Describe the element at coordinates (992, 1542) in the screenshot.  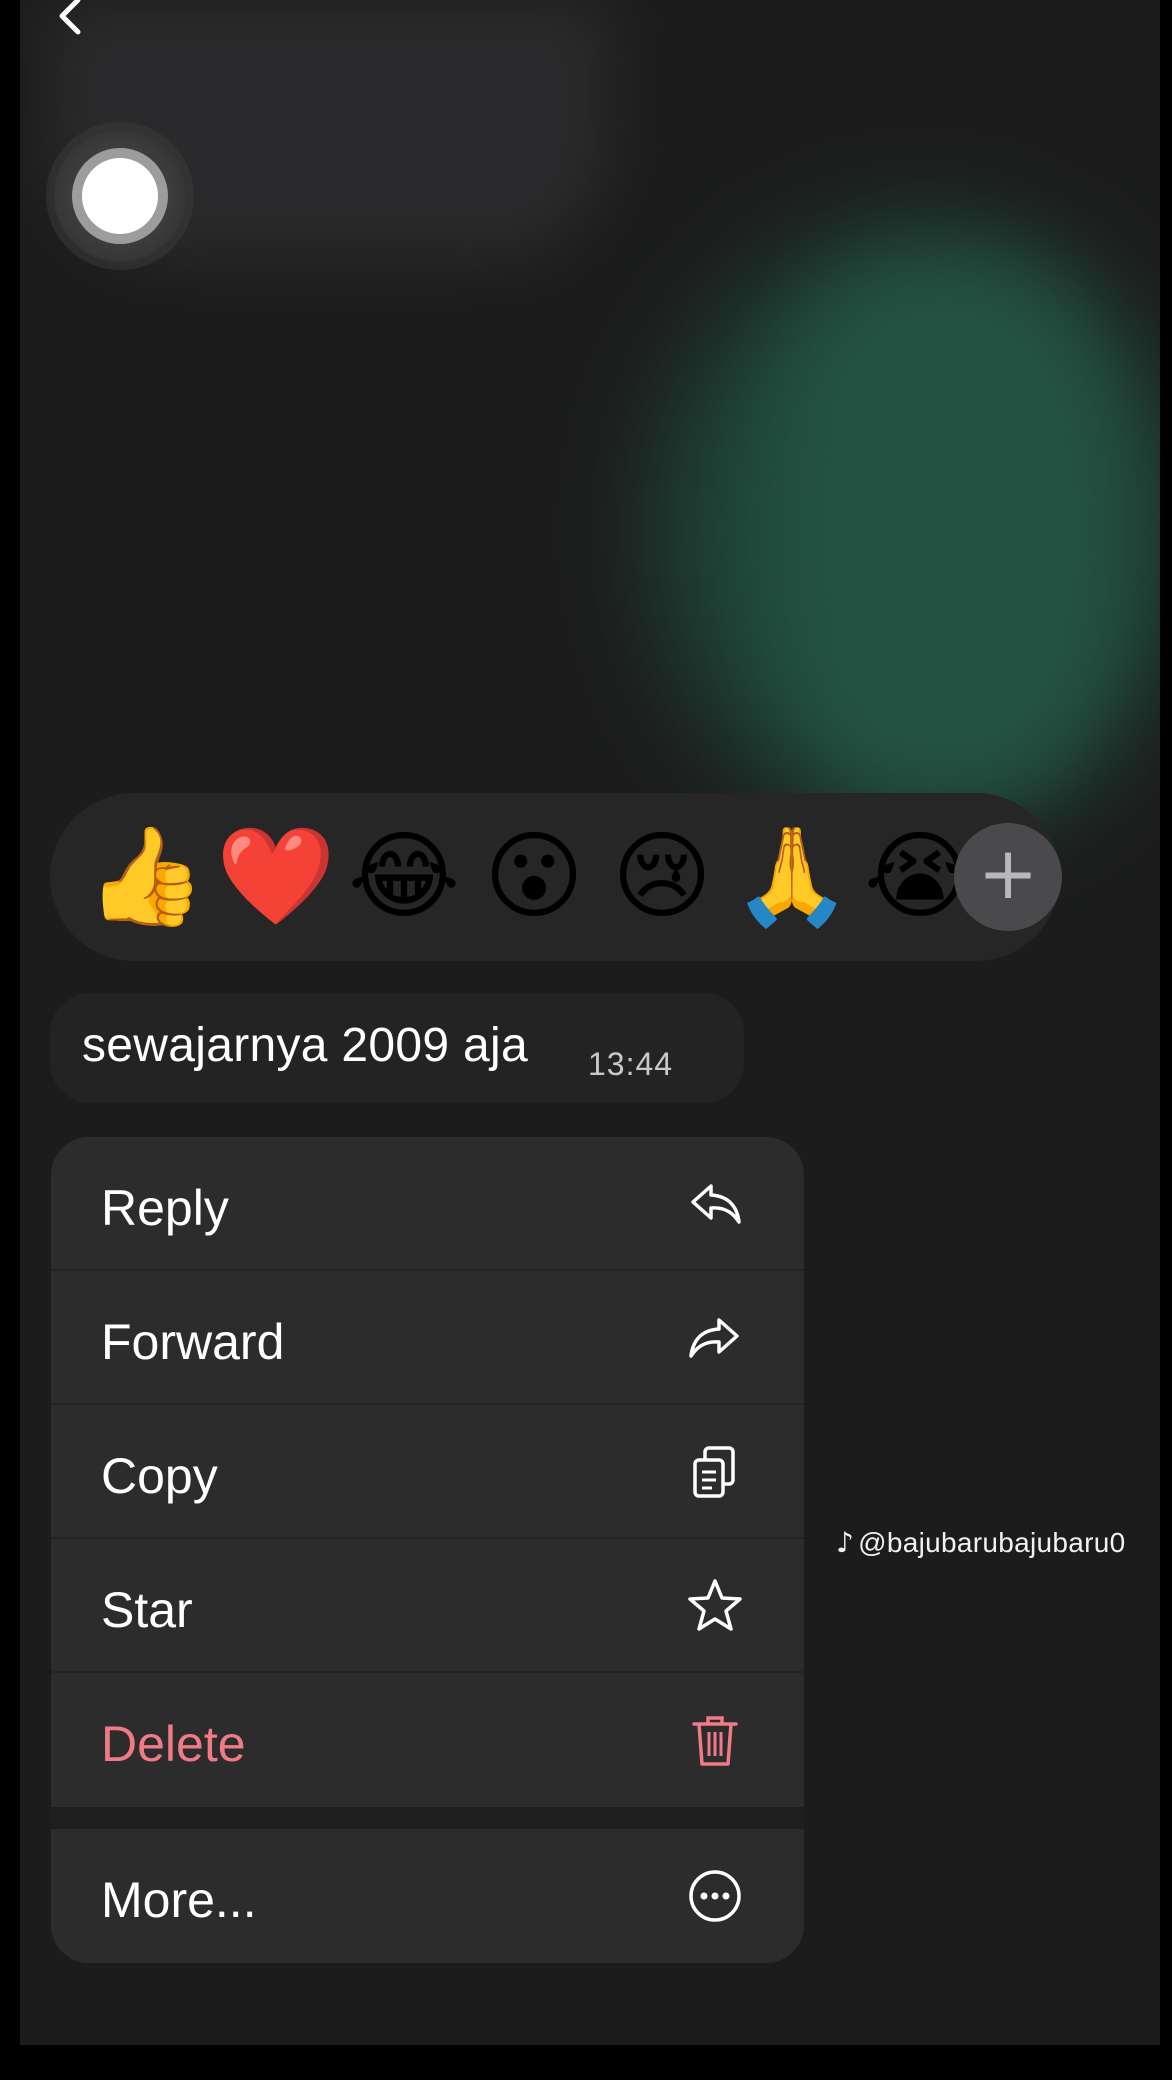
I see `watermark-handle: @bajubarubajubaru0` at that location.